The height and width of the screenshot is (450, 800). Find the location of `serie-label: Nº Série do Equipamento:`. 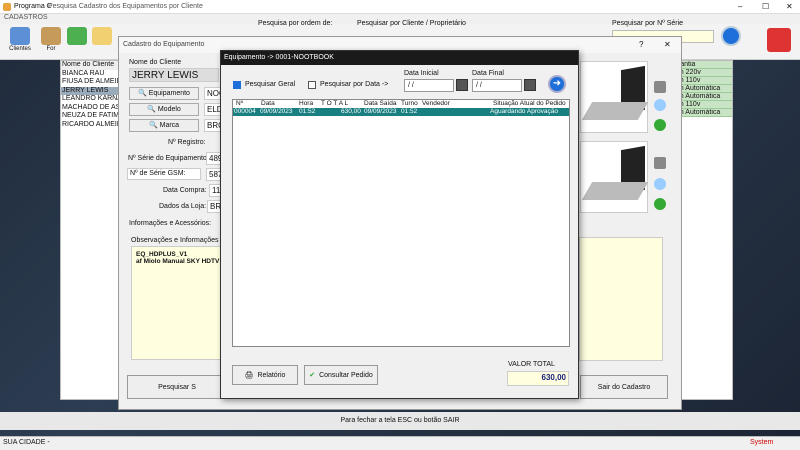

serie-label: Nº Série do Equipamento: is located at coordinates (168, 158).